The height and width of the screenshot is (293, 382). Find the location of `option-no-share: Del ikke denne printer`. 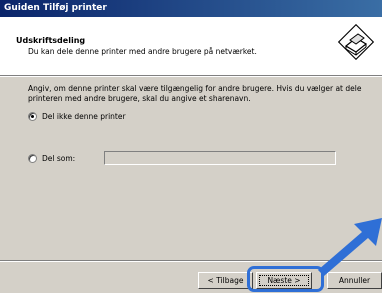

option-no-share: Del ikke denne printer is located at coordinates (77, 116).